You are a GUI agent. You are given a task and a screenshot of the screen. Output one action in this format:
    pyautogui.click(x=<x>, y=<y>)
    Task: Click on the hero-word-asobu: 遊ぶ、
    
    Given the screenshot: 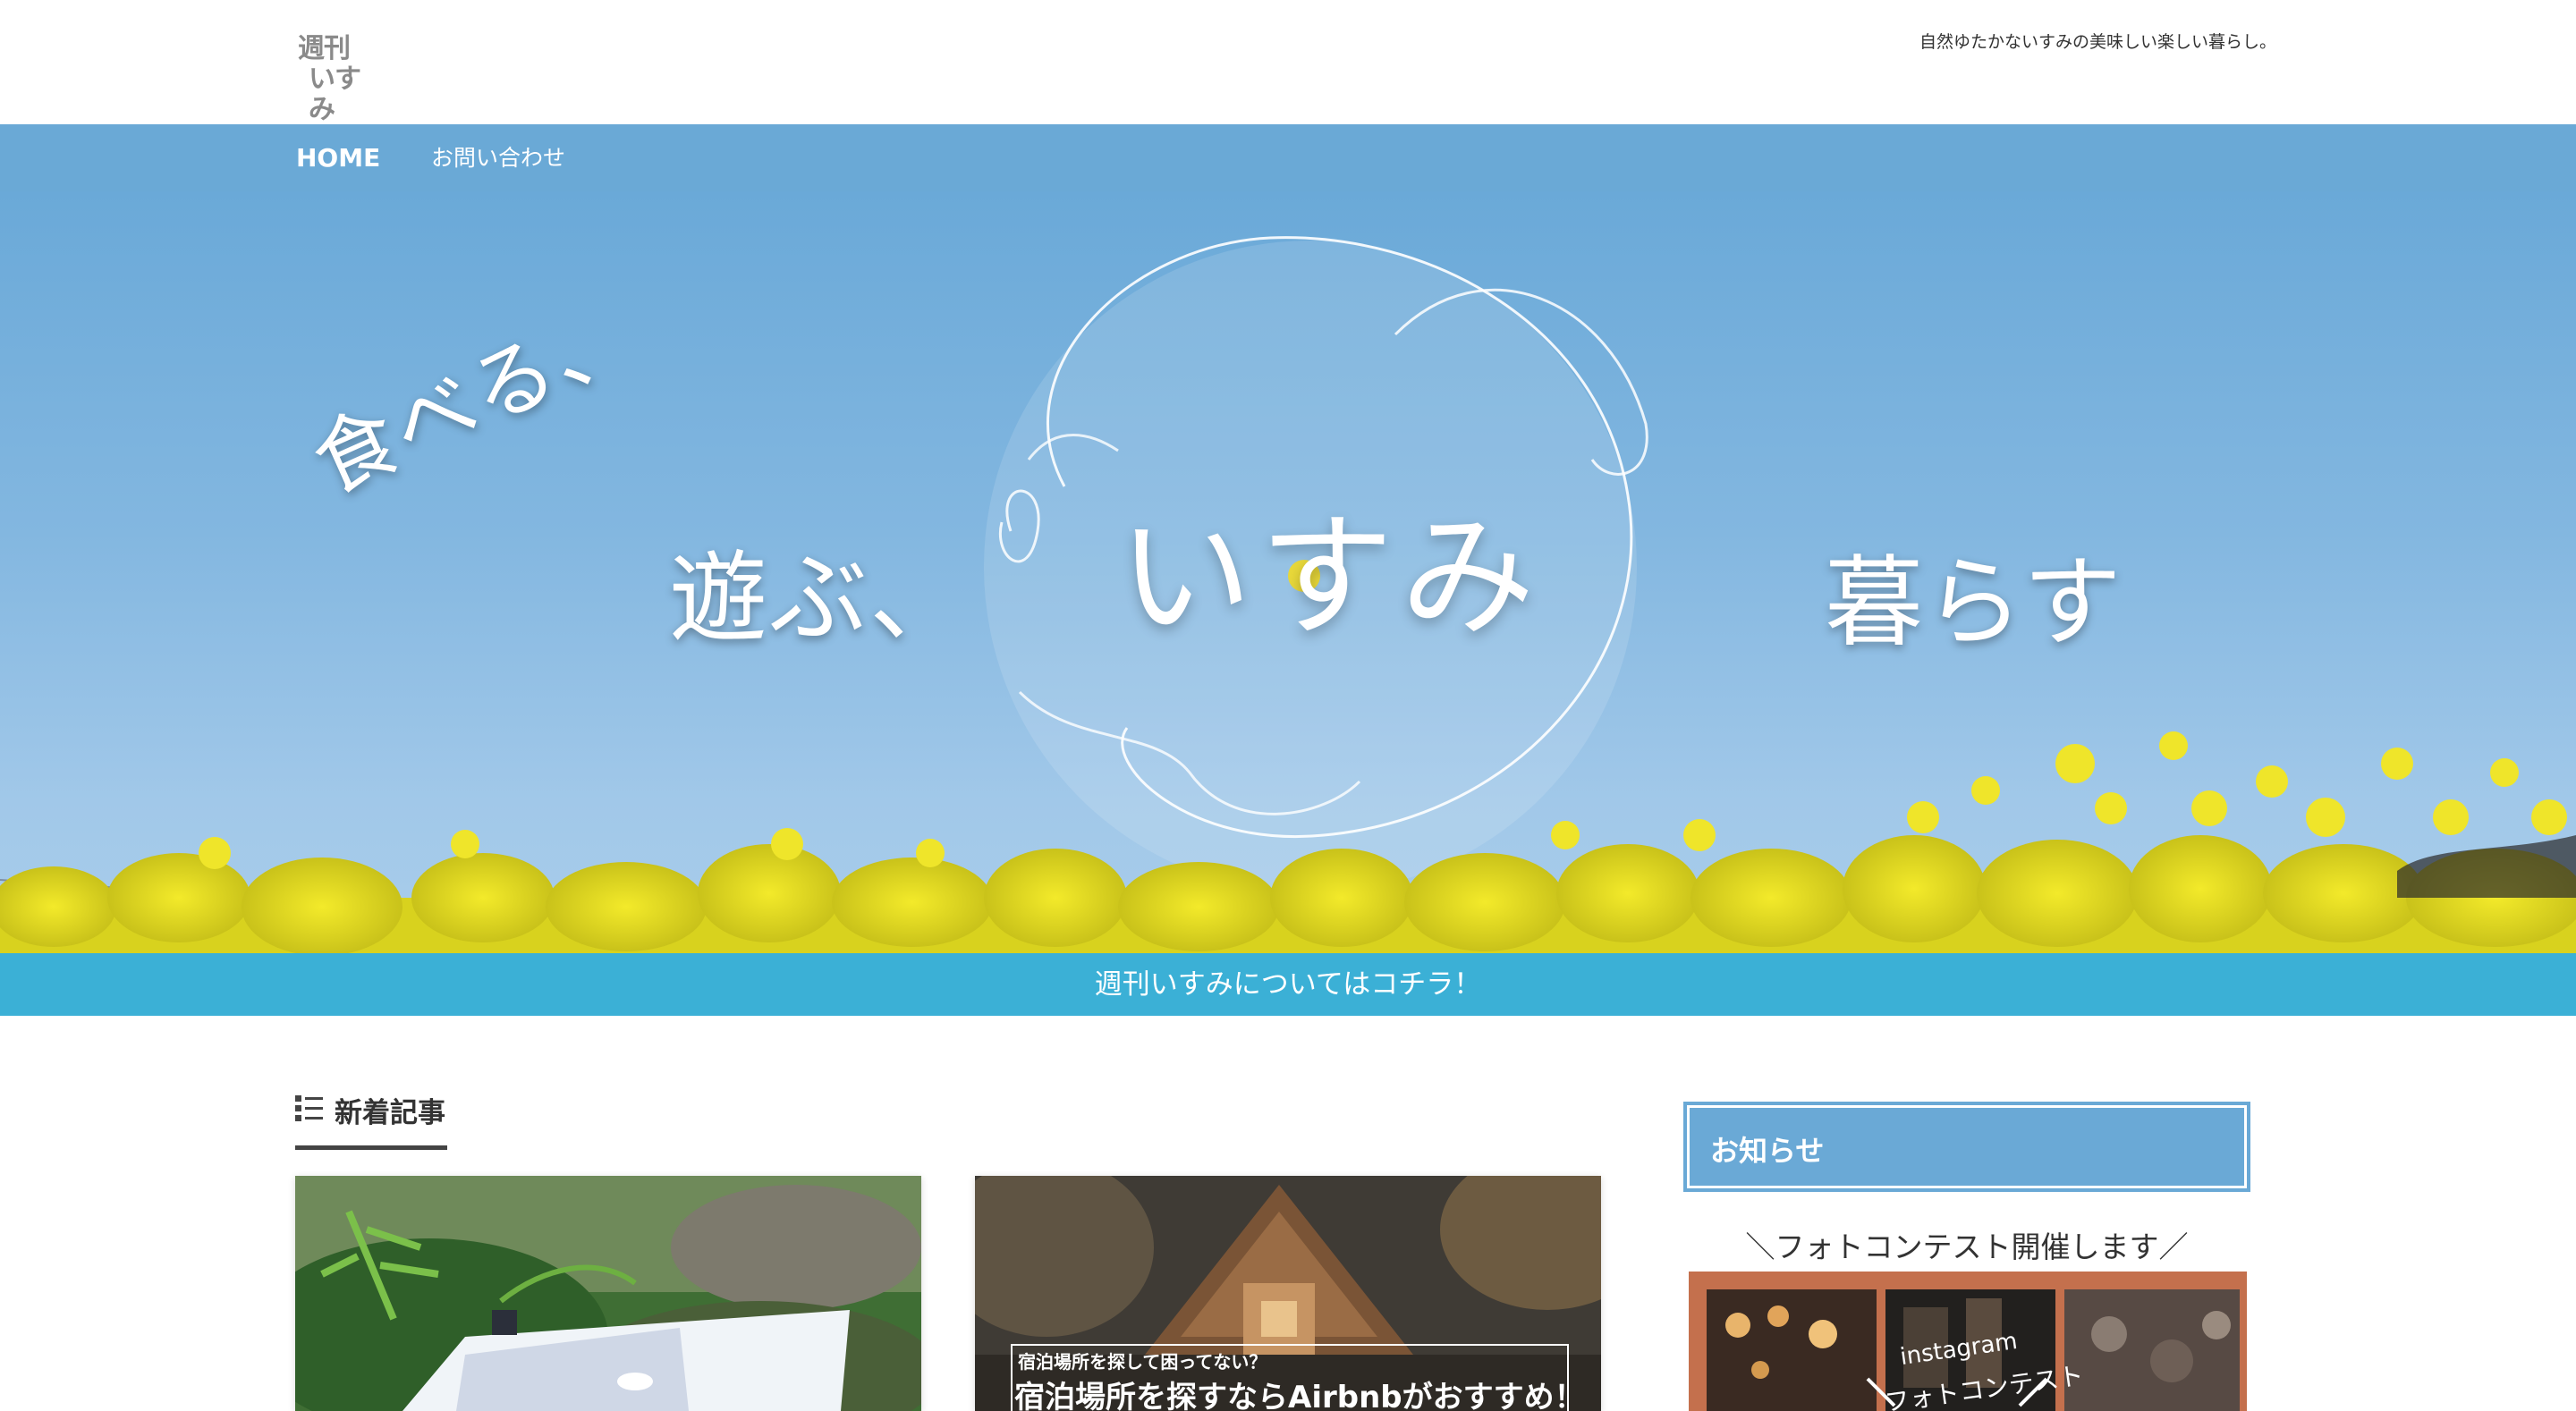 What is the action you would take?
    pyautogui.click(x=819, y=598)
    